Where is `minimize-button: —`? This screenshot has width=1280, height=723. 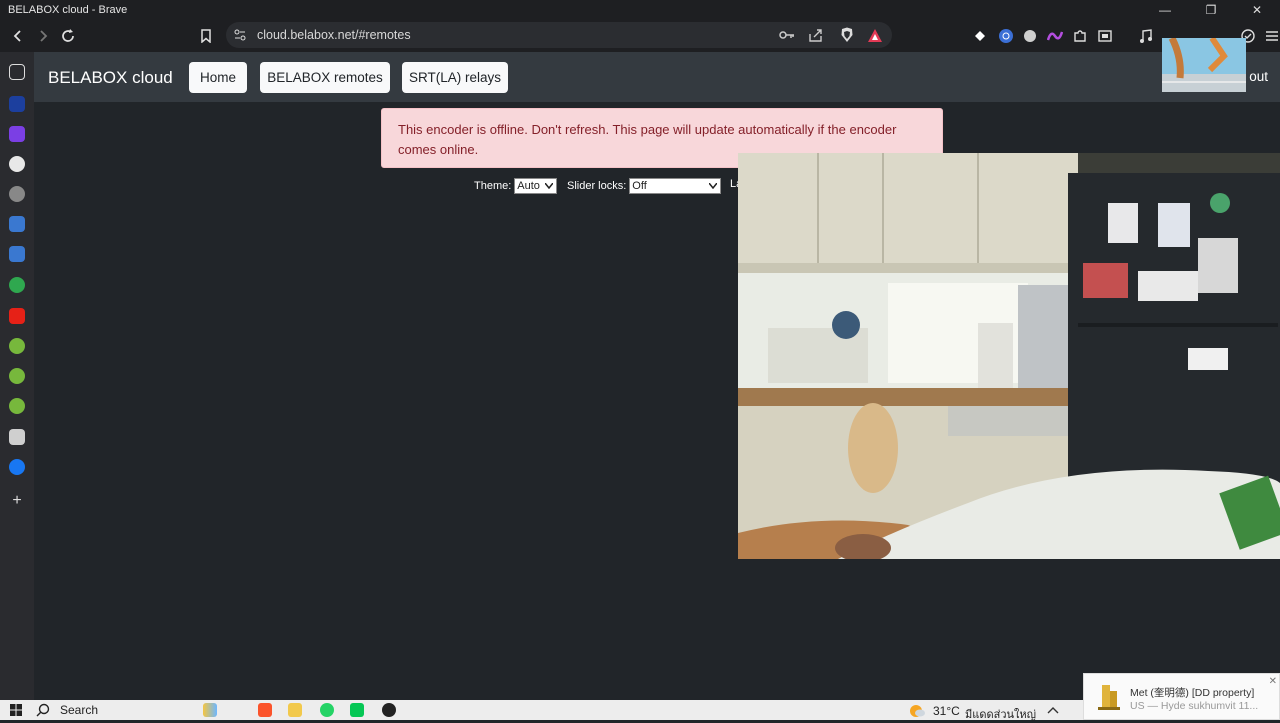
minimize-button: — is located at coordinates (1165, 10).